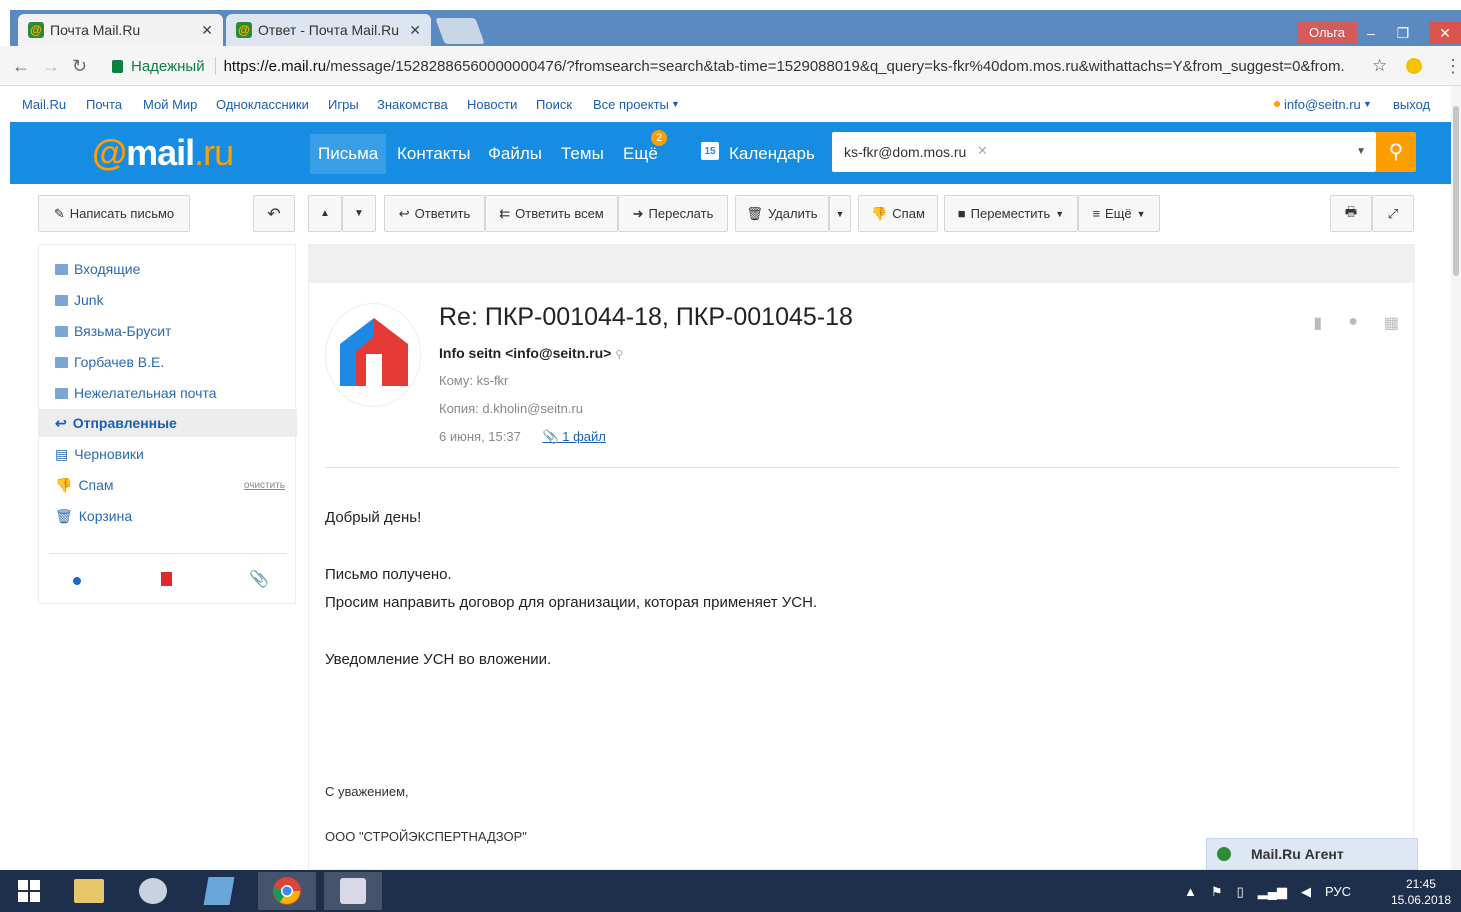 This screenshot has width=1461, height=912. What do you see at coordinates (1456, 478) in the screenshot?
I see `page-scrollbar` at bounding box center [1456, 478].